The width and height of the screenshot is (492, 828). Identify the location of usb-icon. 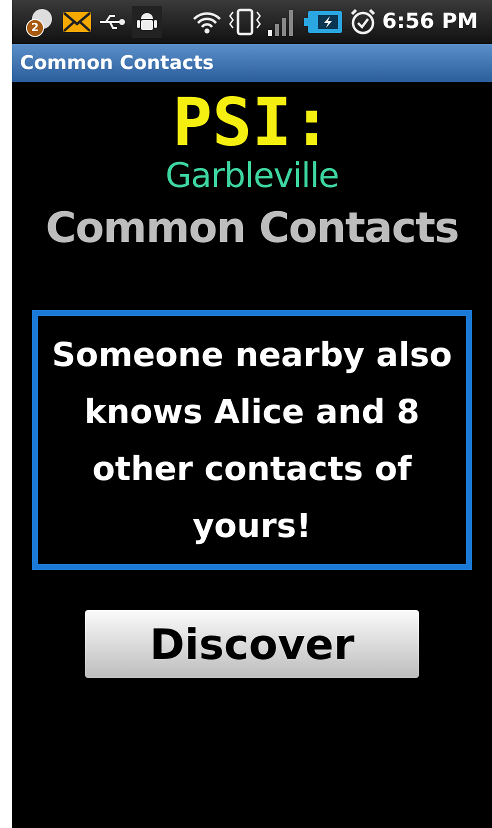
(112, 22).